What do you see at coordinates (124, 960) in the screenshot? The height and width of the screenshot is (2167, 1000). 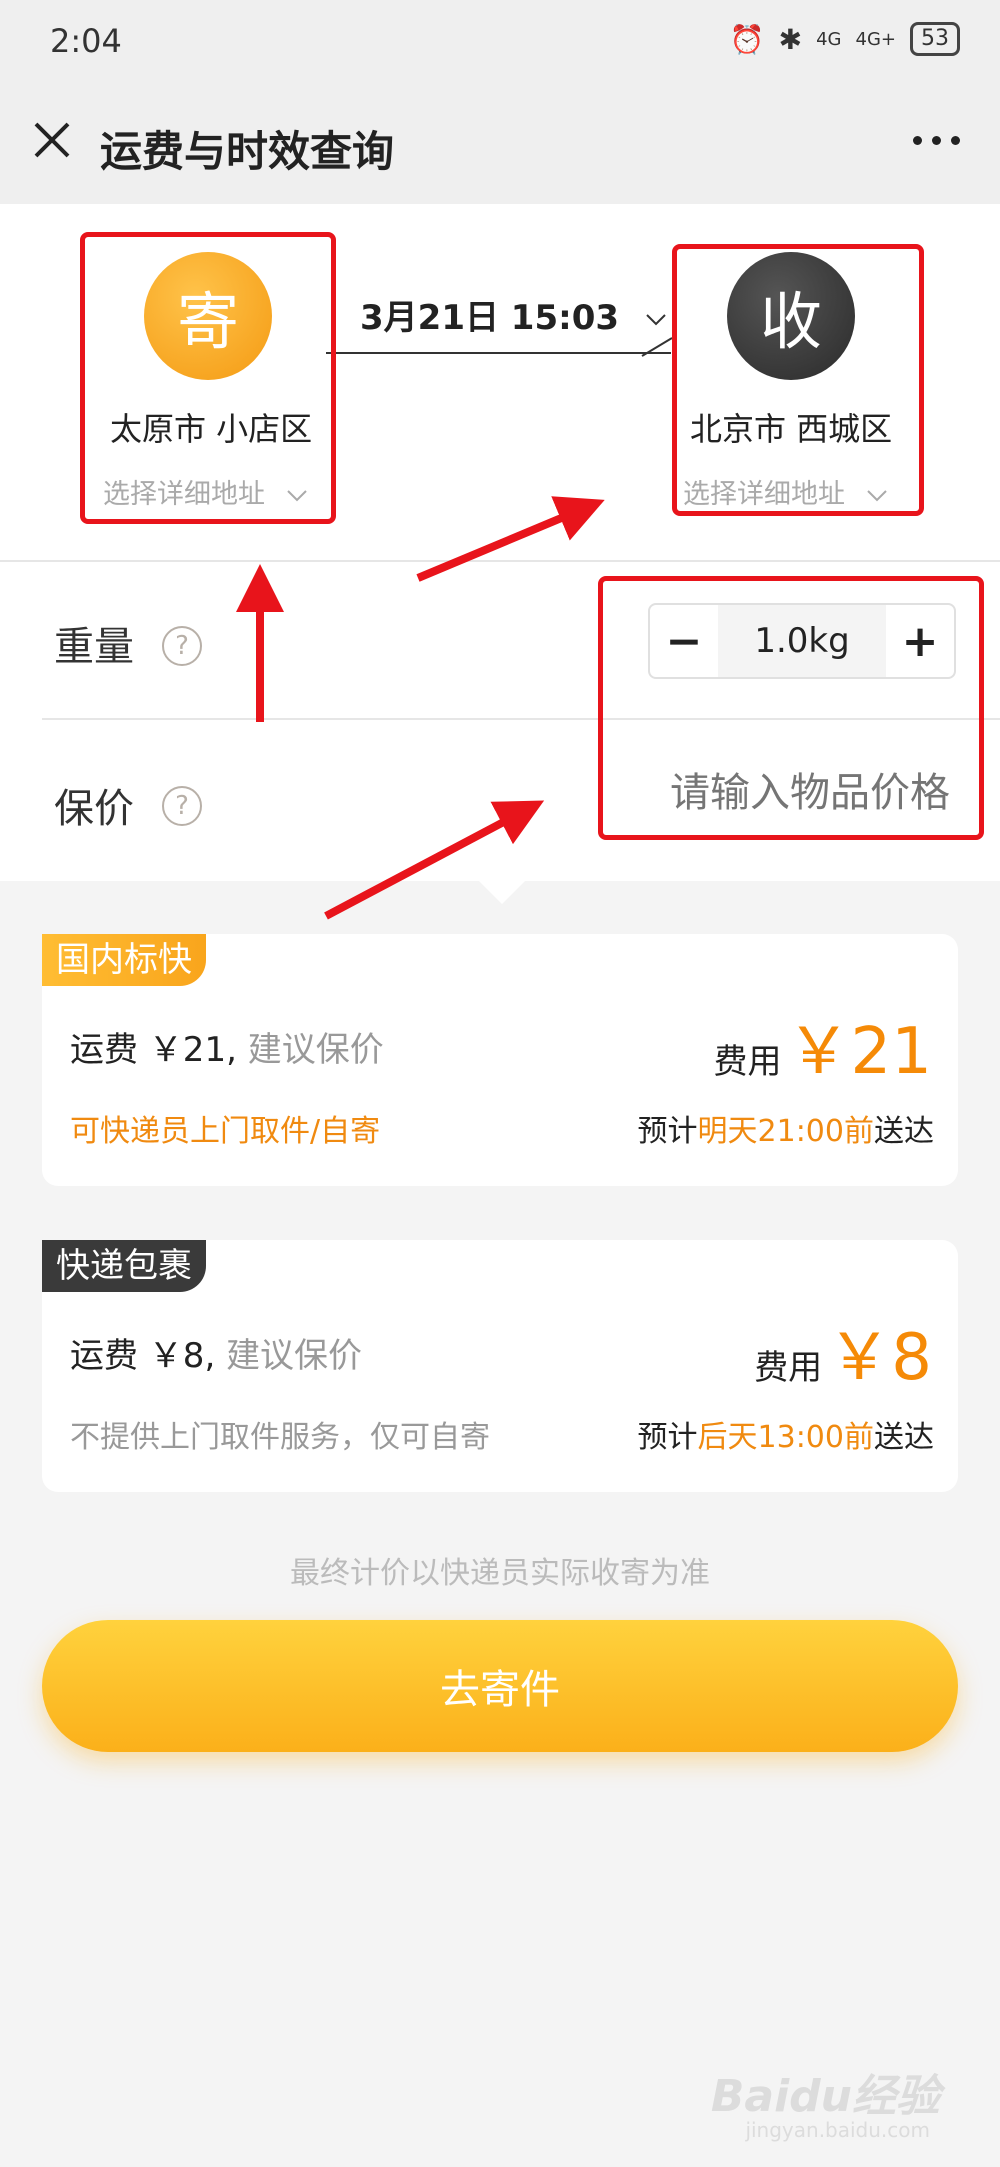 I see `option-tag: 国内标快` at bounding box center [124, 960].